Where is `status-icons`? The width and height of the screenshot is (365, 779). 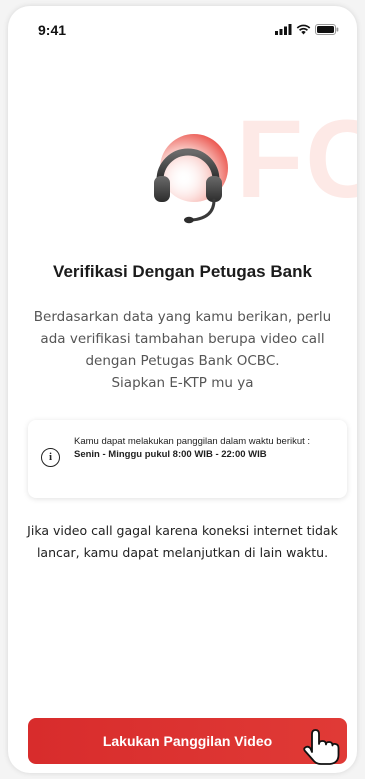 status-icons is located at coordinates (307, 29).